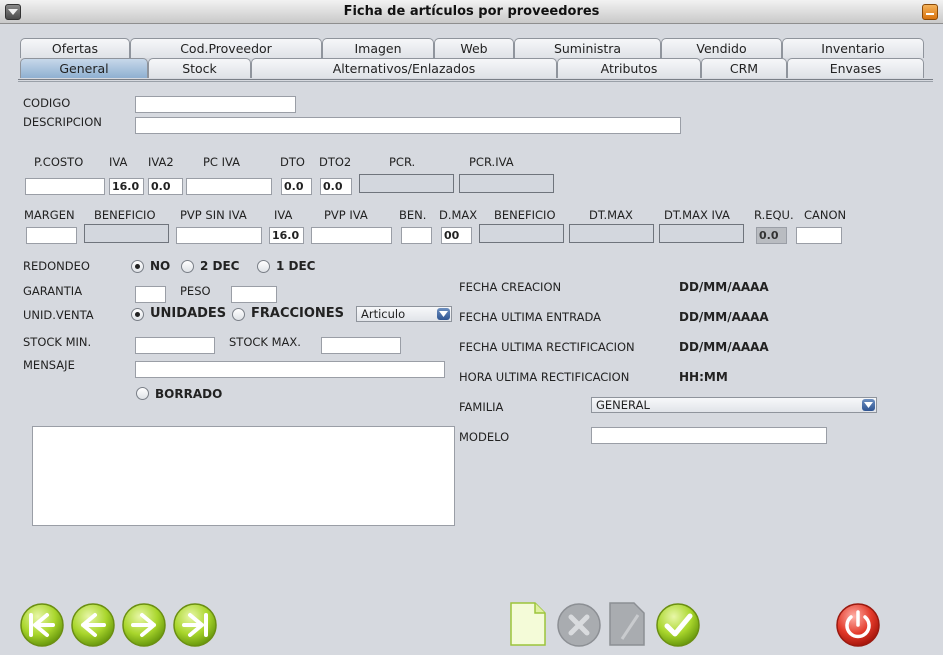  I want to click on edit-icon, so click(628, 624).